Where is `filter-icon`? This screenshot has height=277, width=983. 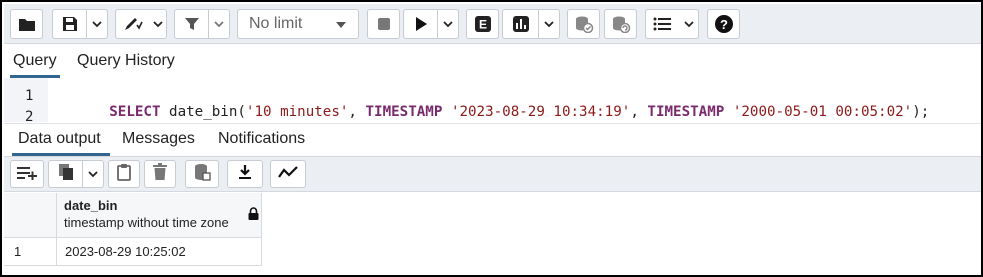 filter-icon is located at coordinates (192, 24).